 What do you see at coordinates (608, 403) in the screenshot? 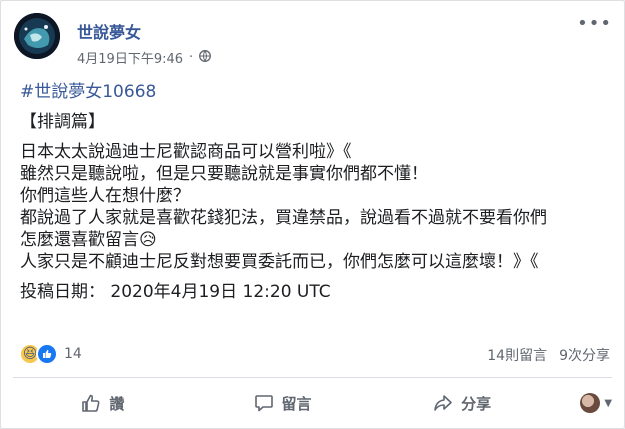
I see `caret-down-icon: ▼` at bounding box center [608, 403].